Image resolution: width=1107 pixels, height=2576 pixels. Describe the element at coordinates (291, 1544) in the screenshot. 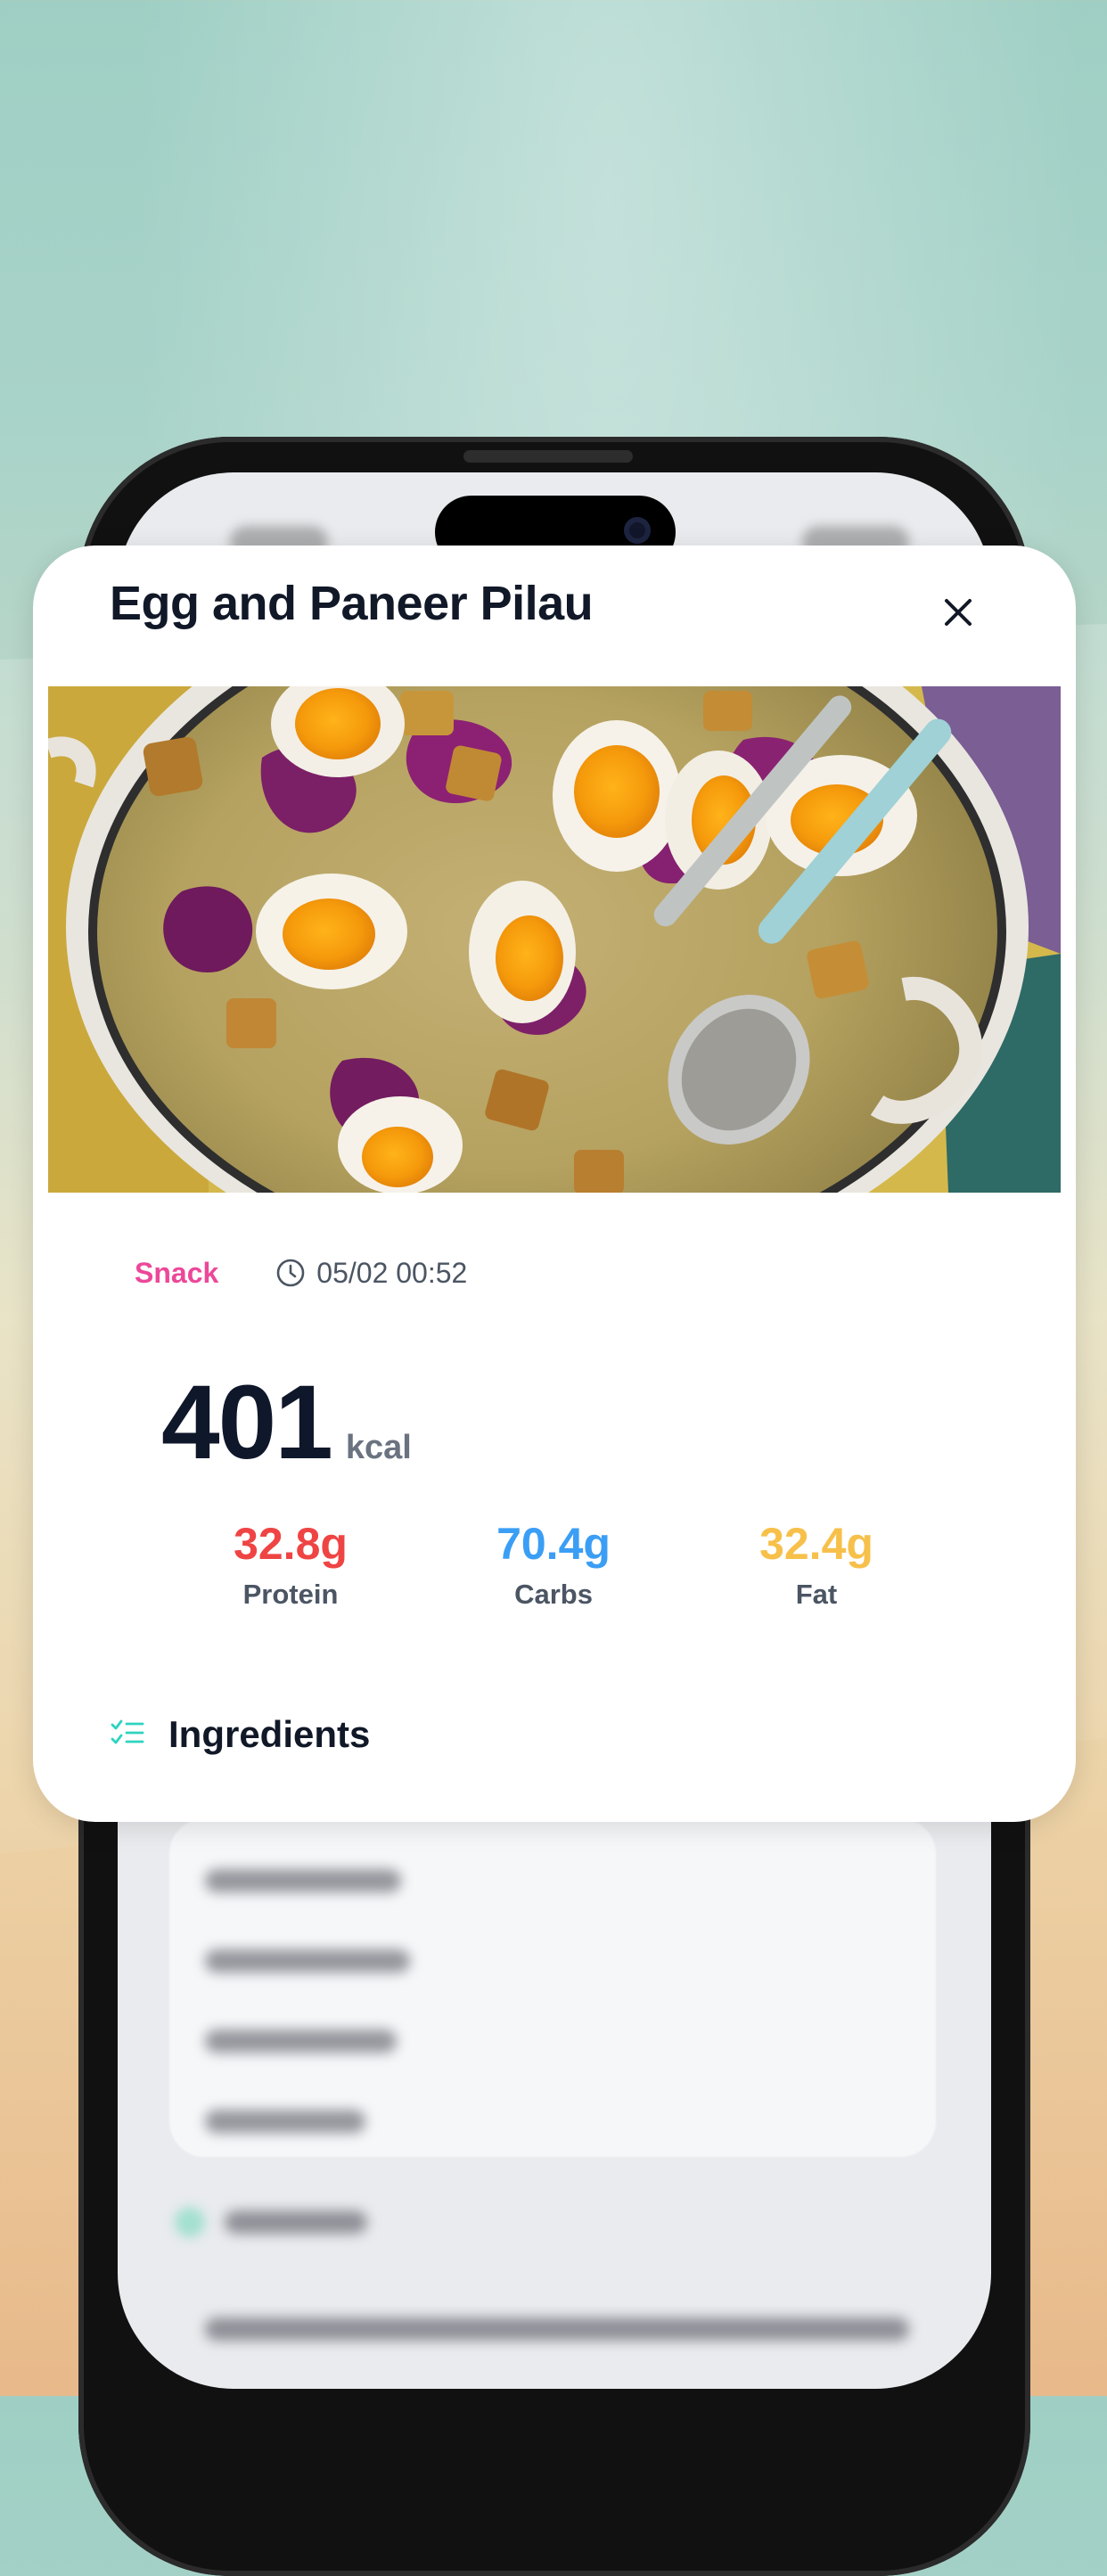

I see `macro-protein-value: 32.8g` at that location.